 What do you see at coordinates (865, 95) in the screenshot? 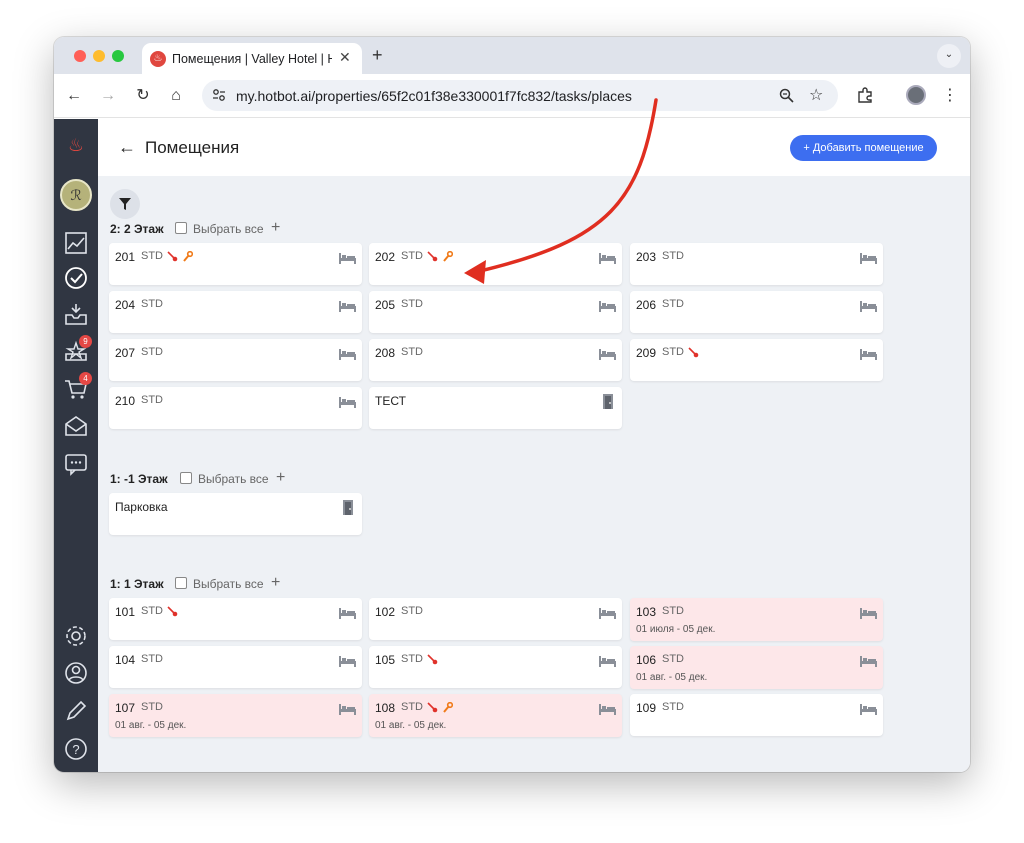
I see `extensions-puzzle-icon` at bounding box center [865, 95].